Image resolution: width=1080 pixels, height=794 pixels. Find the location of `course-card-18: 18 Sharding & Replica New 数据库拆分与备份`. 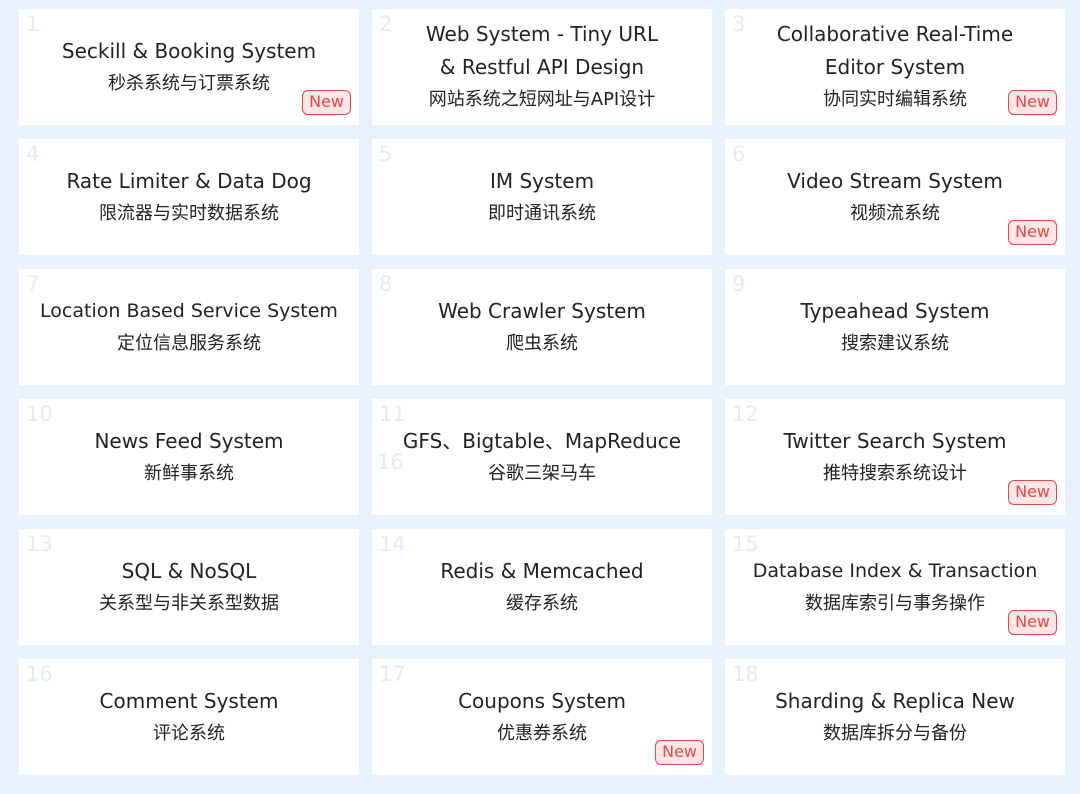

course-card-18: 18 Sharding & Replica New 数据库拆分与备份 is located at coordinates (895, 717).